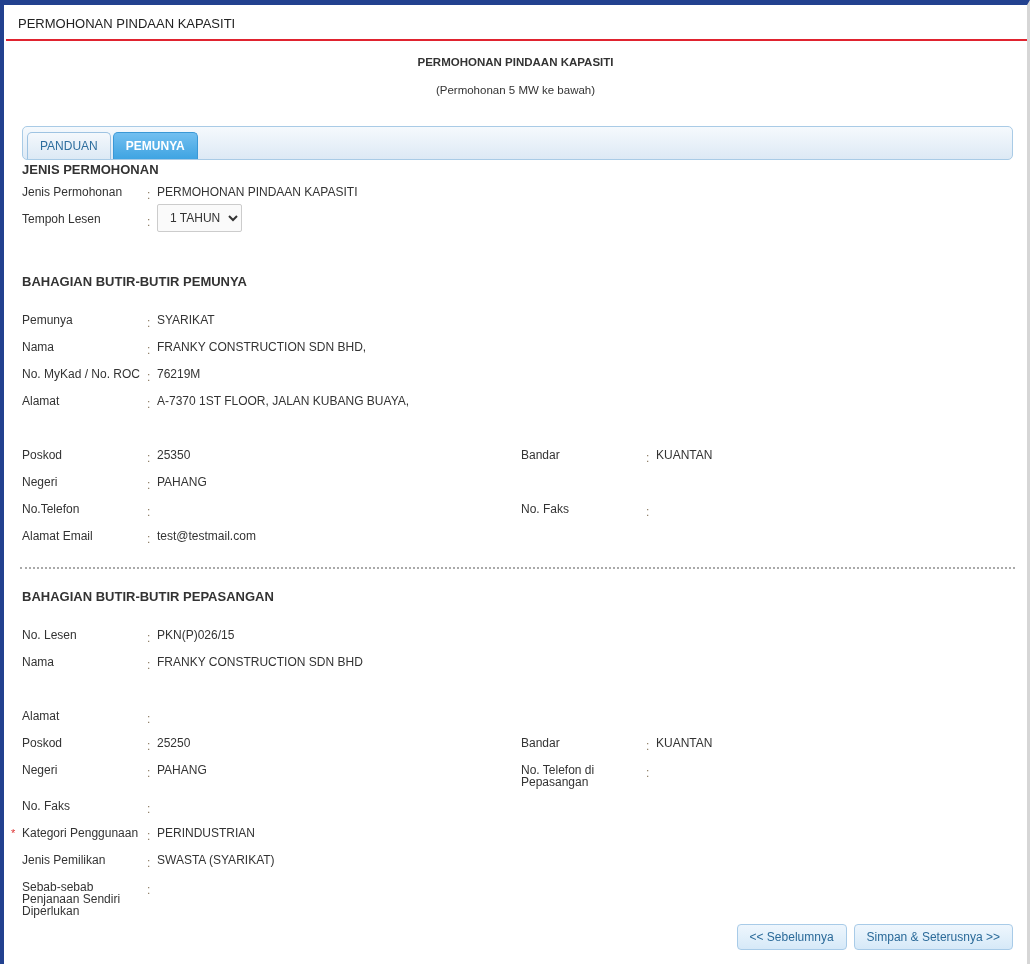 The width and height of the screenshot is (1030, 964). What do you see at coordinates (51, 508) in the screenshot?
I see `field-label: No.Telefon` at bounding box center [51, 508].